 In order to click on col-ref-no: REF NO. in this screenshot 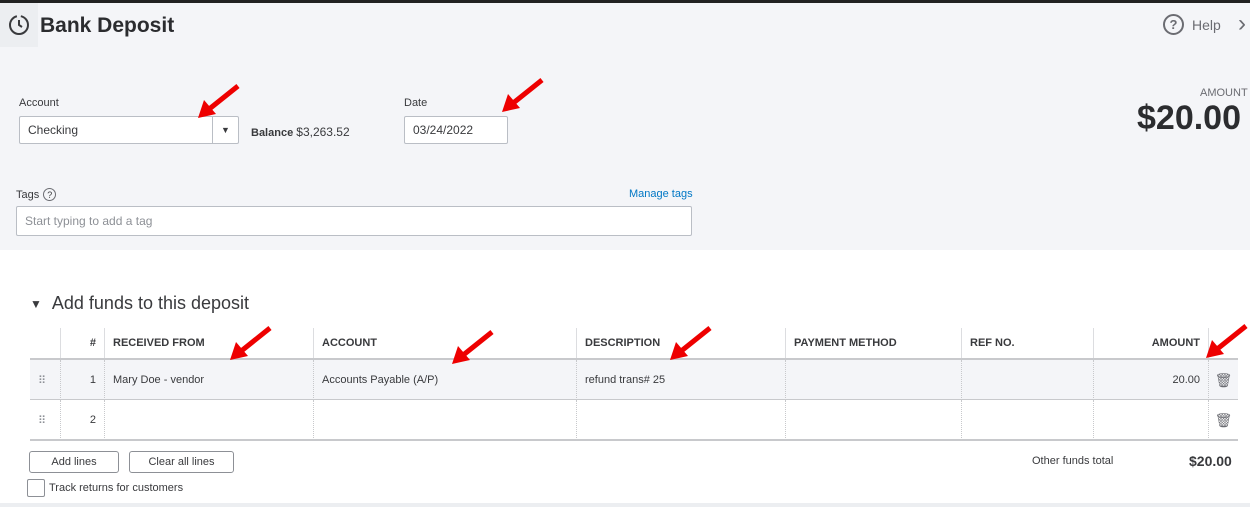, I will do `click(1027, 343)`.